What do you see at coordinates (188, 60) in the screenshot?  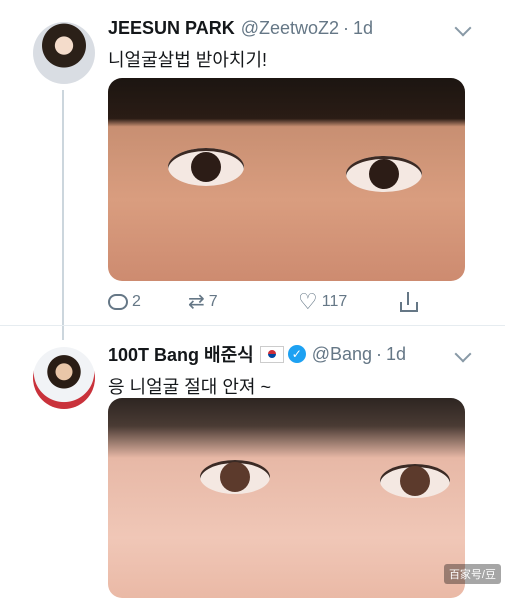 I see `tweet-text: 니얼굴살법 받아치기!` at bounding box center [188, 60].